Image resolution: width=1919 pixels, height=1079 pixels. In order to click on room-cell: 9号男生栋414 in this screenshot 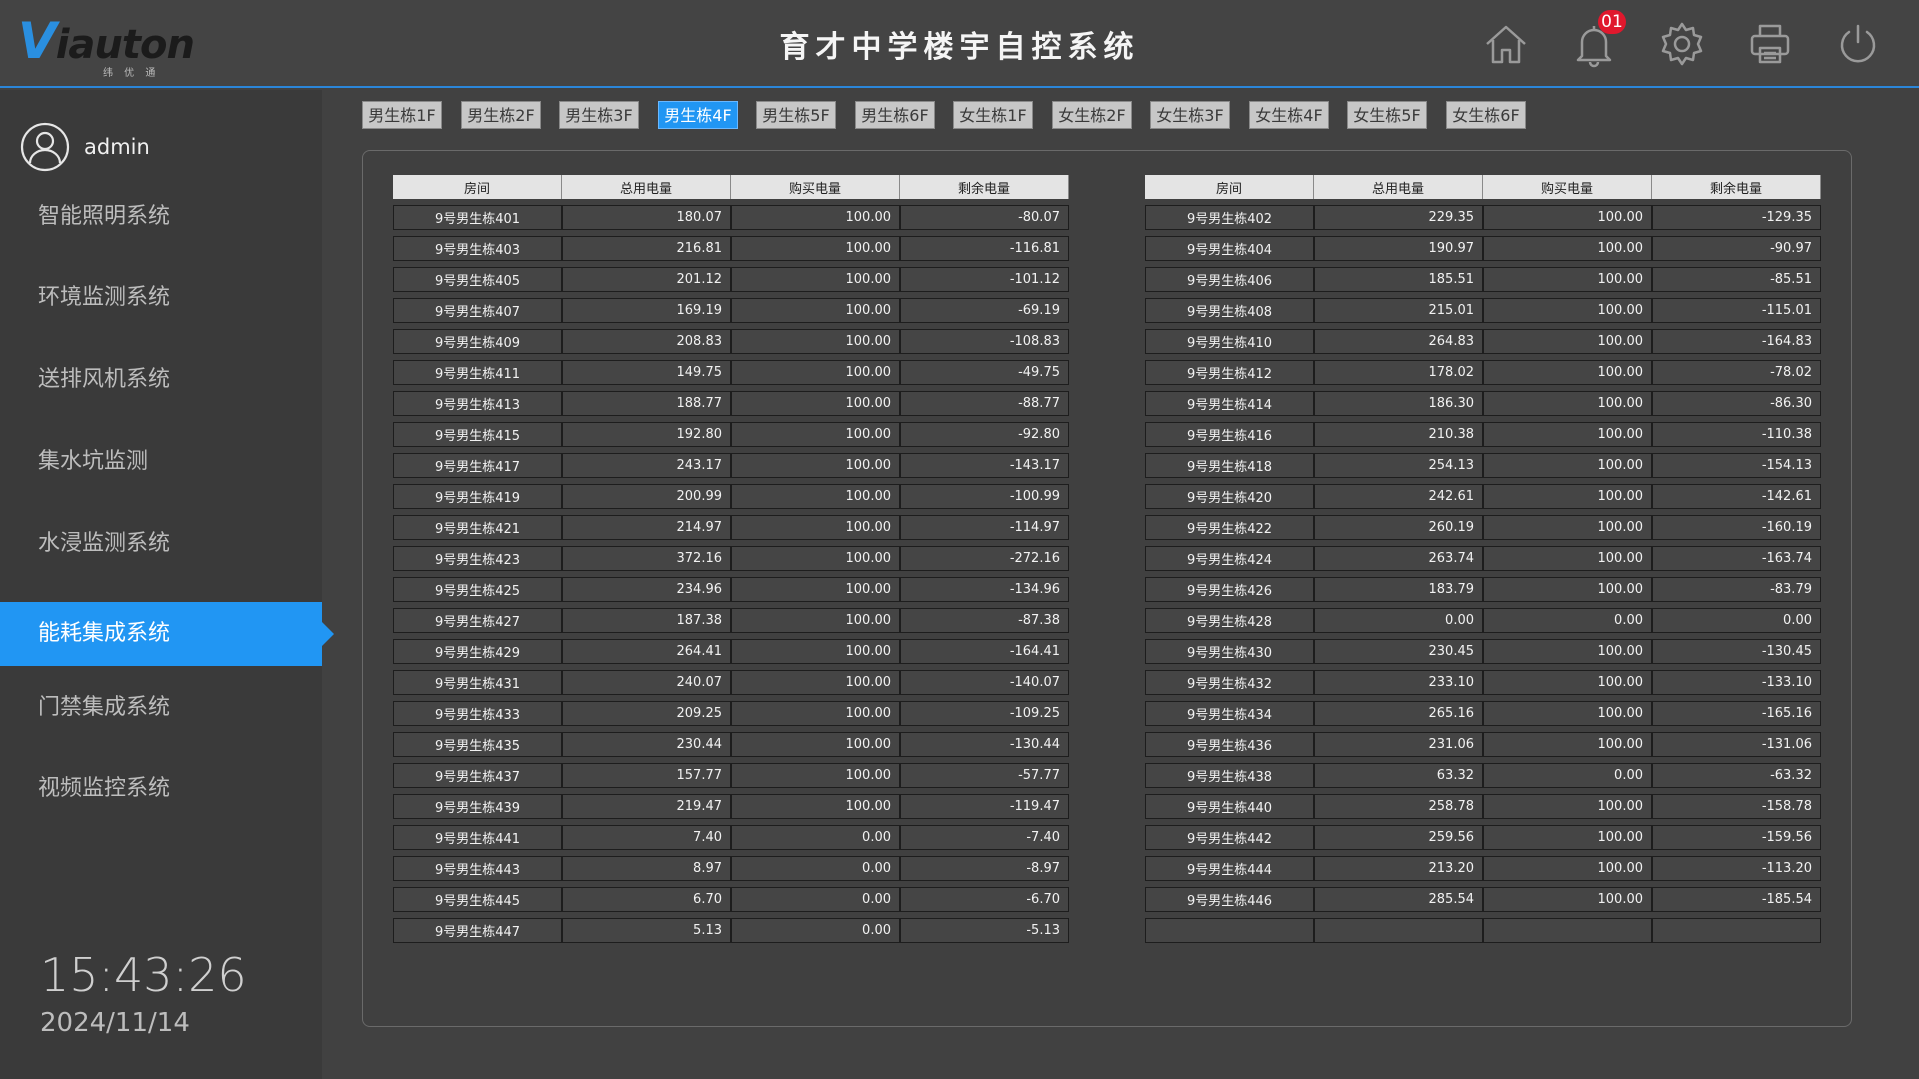, I will do `click(1229, 403)`.